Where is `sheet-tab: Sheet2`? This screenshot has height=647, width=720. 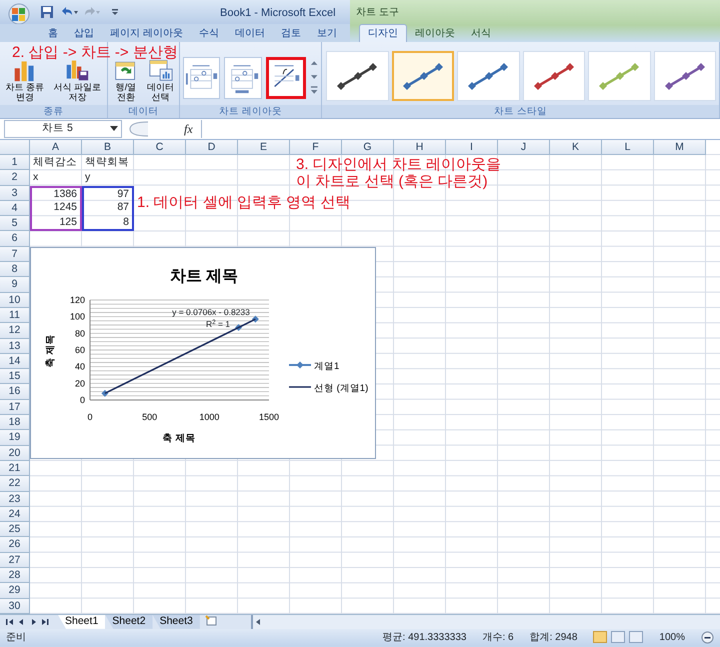 sheet-tab: Sheet2 is located at coordinates (129, 621).